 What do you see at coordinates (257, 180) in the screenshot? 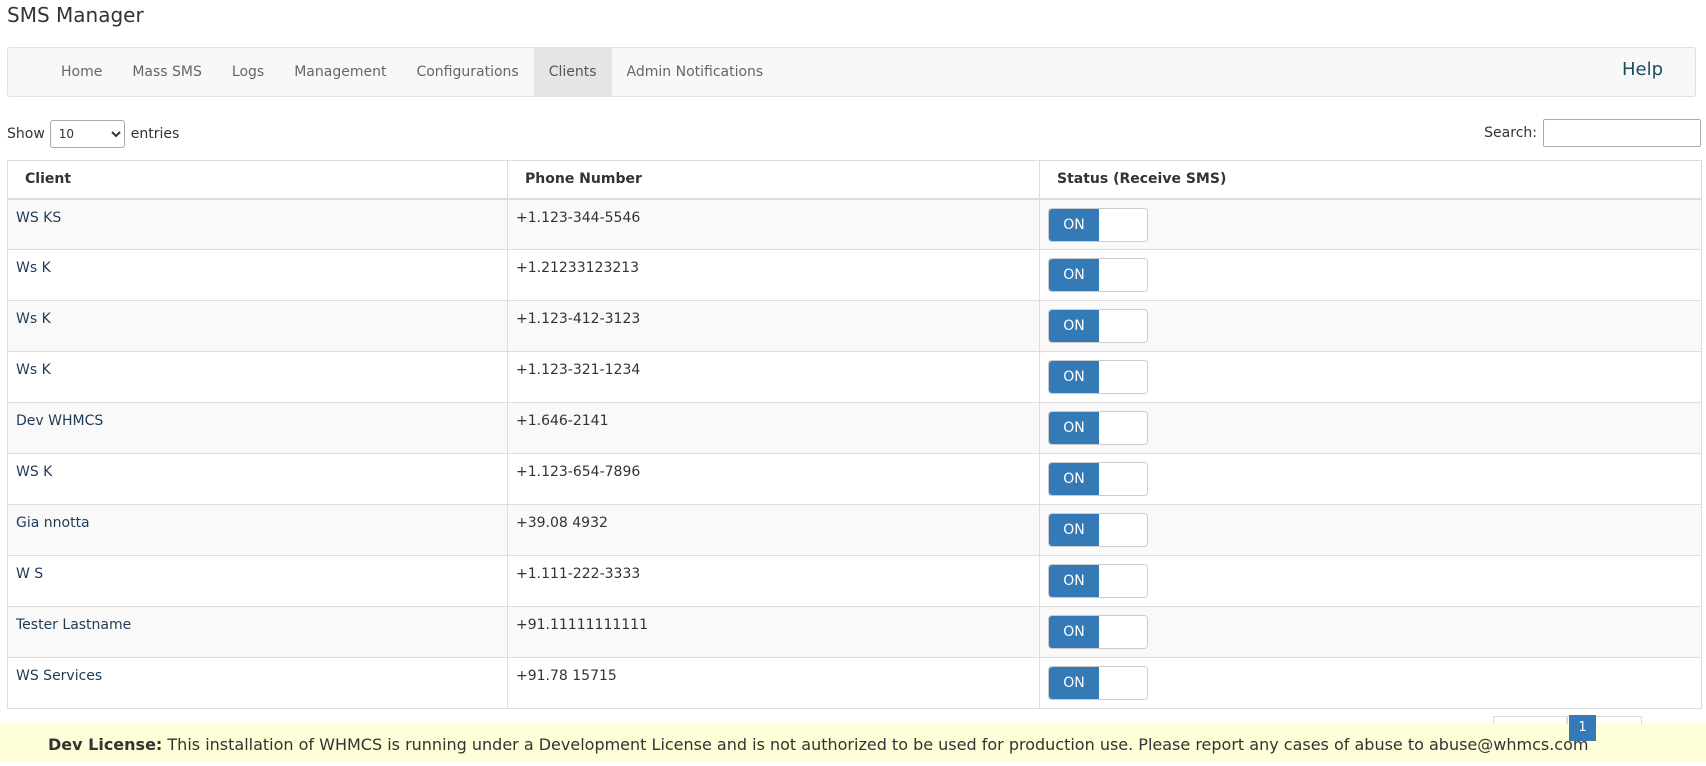
I see `column-header-client: Client` at bounding box center [257, 180].